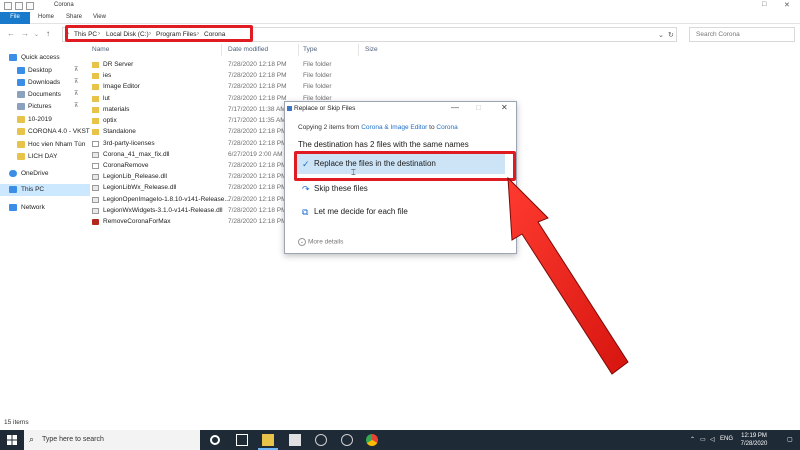 The height and width of the screenshot is (450, 800). I want to click on desktop-icon, so click(21, 70).